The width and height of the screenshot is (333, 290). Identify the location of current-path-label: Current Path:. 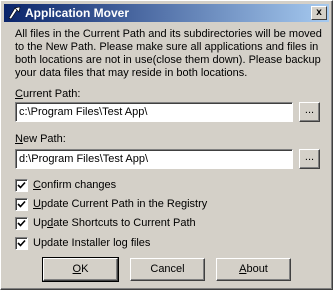
(48, 94).